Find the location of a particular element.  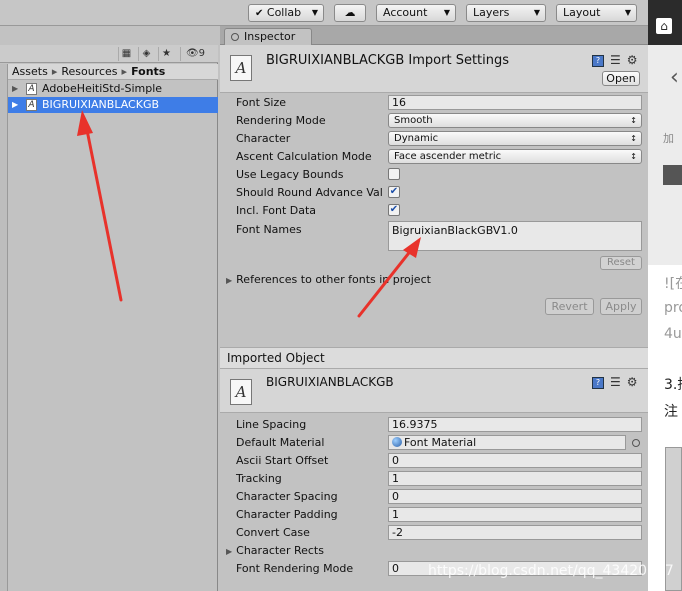

collab-button: ✔ Collab ▼ is located at coordinates (286, 13).